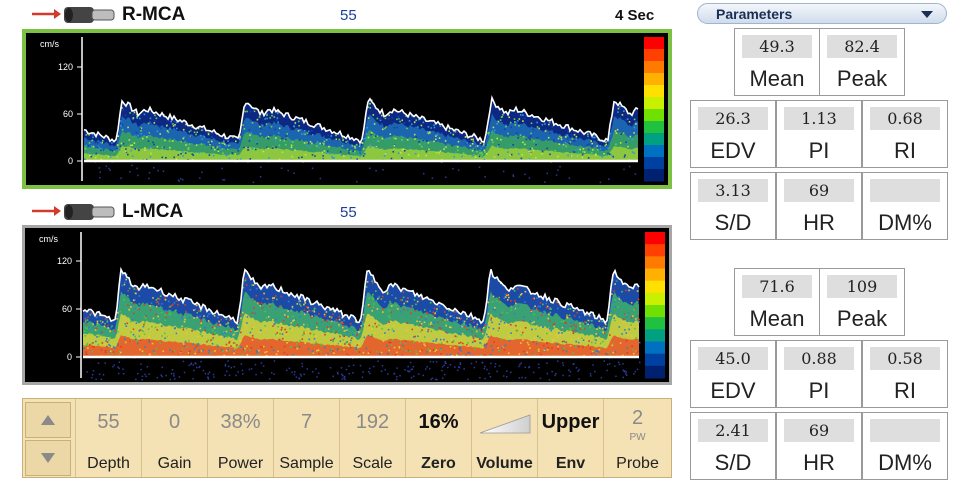  What do you see at coordinates (372, 438) in the screenshot?
I see `control-scale: 192 Scale` at bounding box center [372, 438].